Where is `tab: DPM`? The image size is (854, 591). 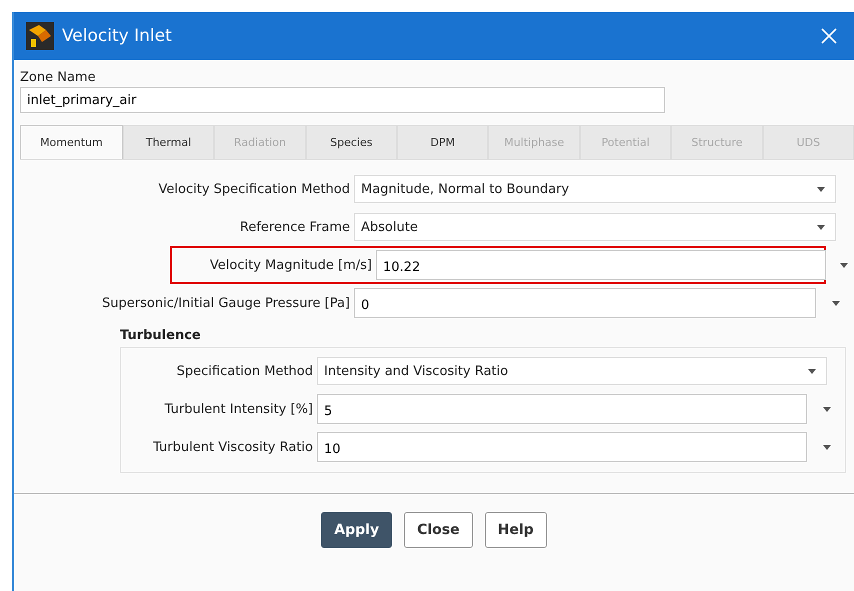 tab: DPM is located at coordinates (442, 142).